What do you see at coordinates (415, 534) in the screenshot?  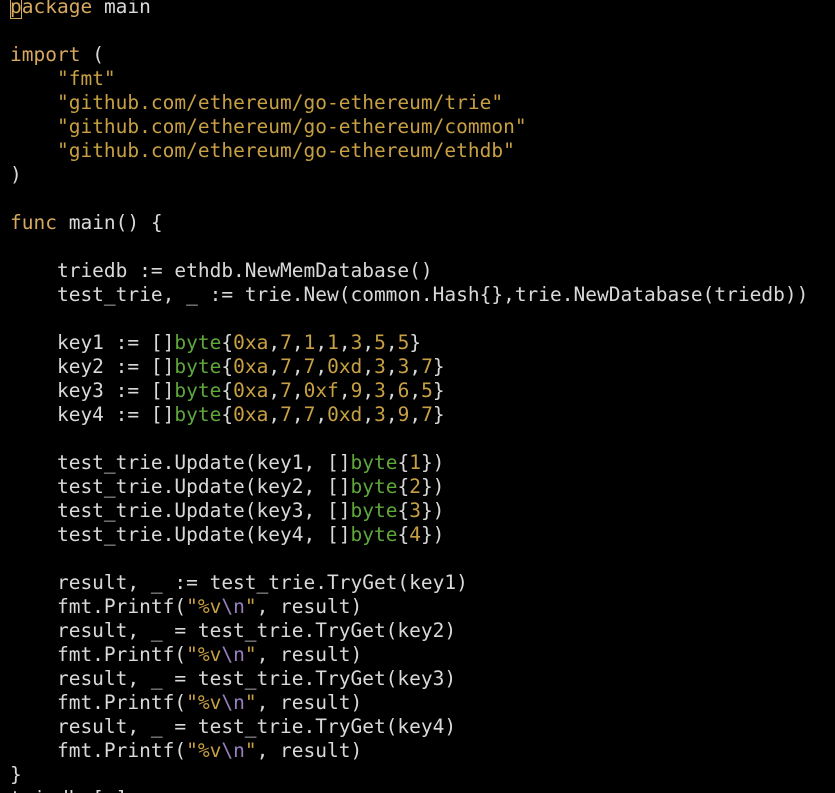 I see `code-token-num: 4` at bounding box center [415, 534].